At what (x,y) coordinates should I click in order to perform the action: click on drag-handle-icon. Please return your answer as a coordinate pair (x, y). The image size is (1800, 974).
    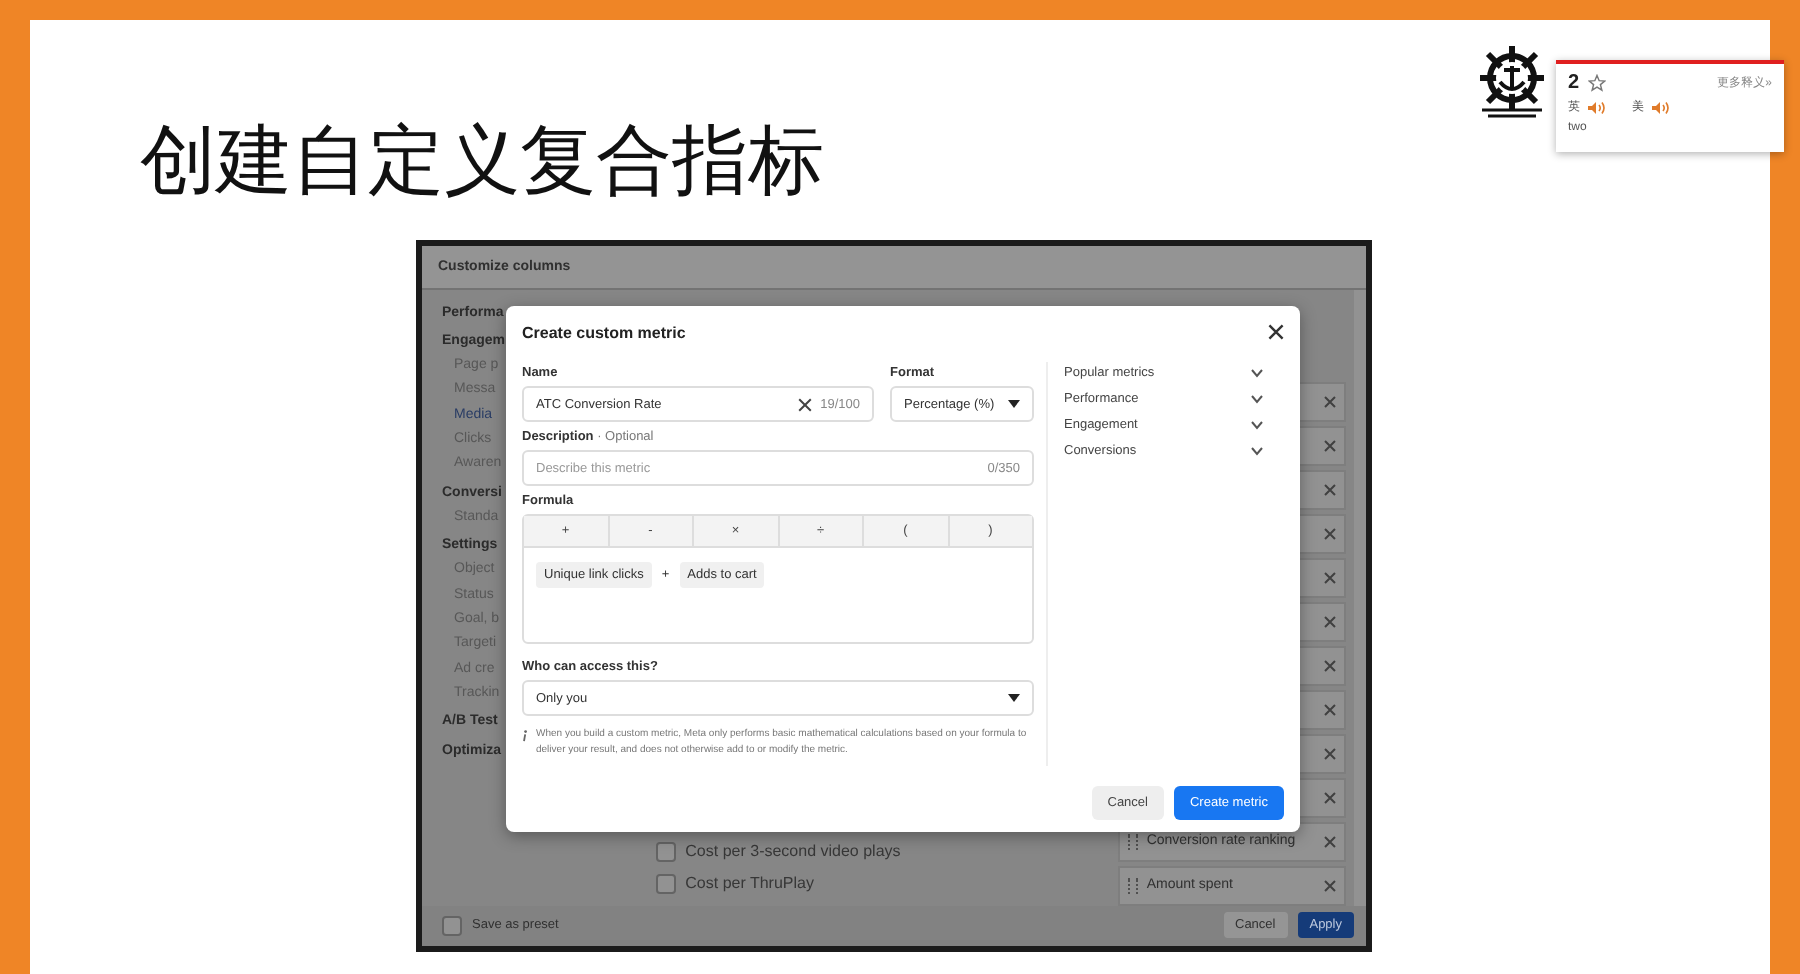
    Looking at the image, I should click on (1133, 885).